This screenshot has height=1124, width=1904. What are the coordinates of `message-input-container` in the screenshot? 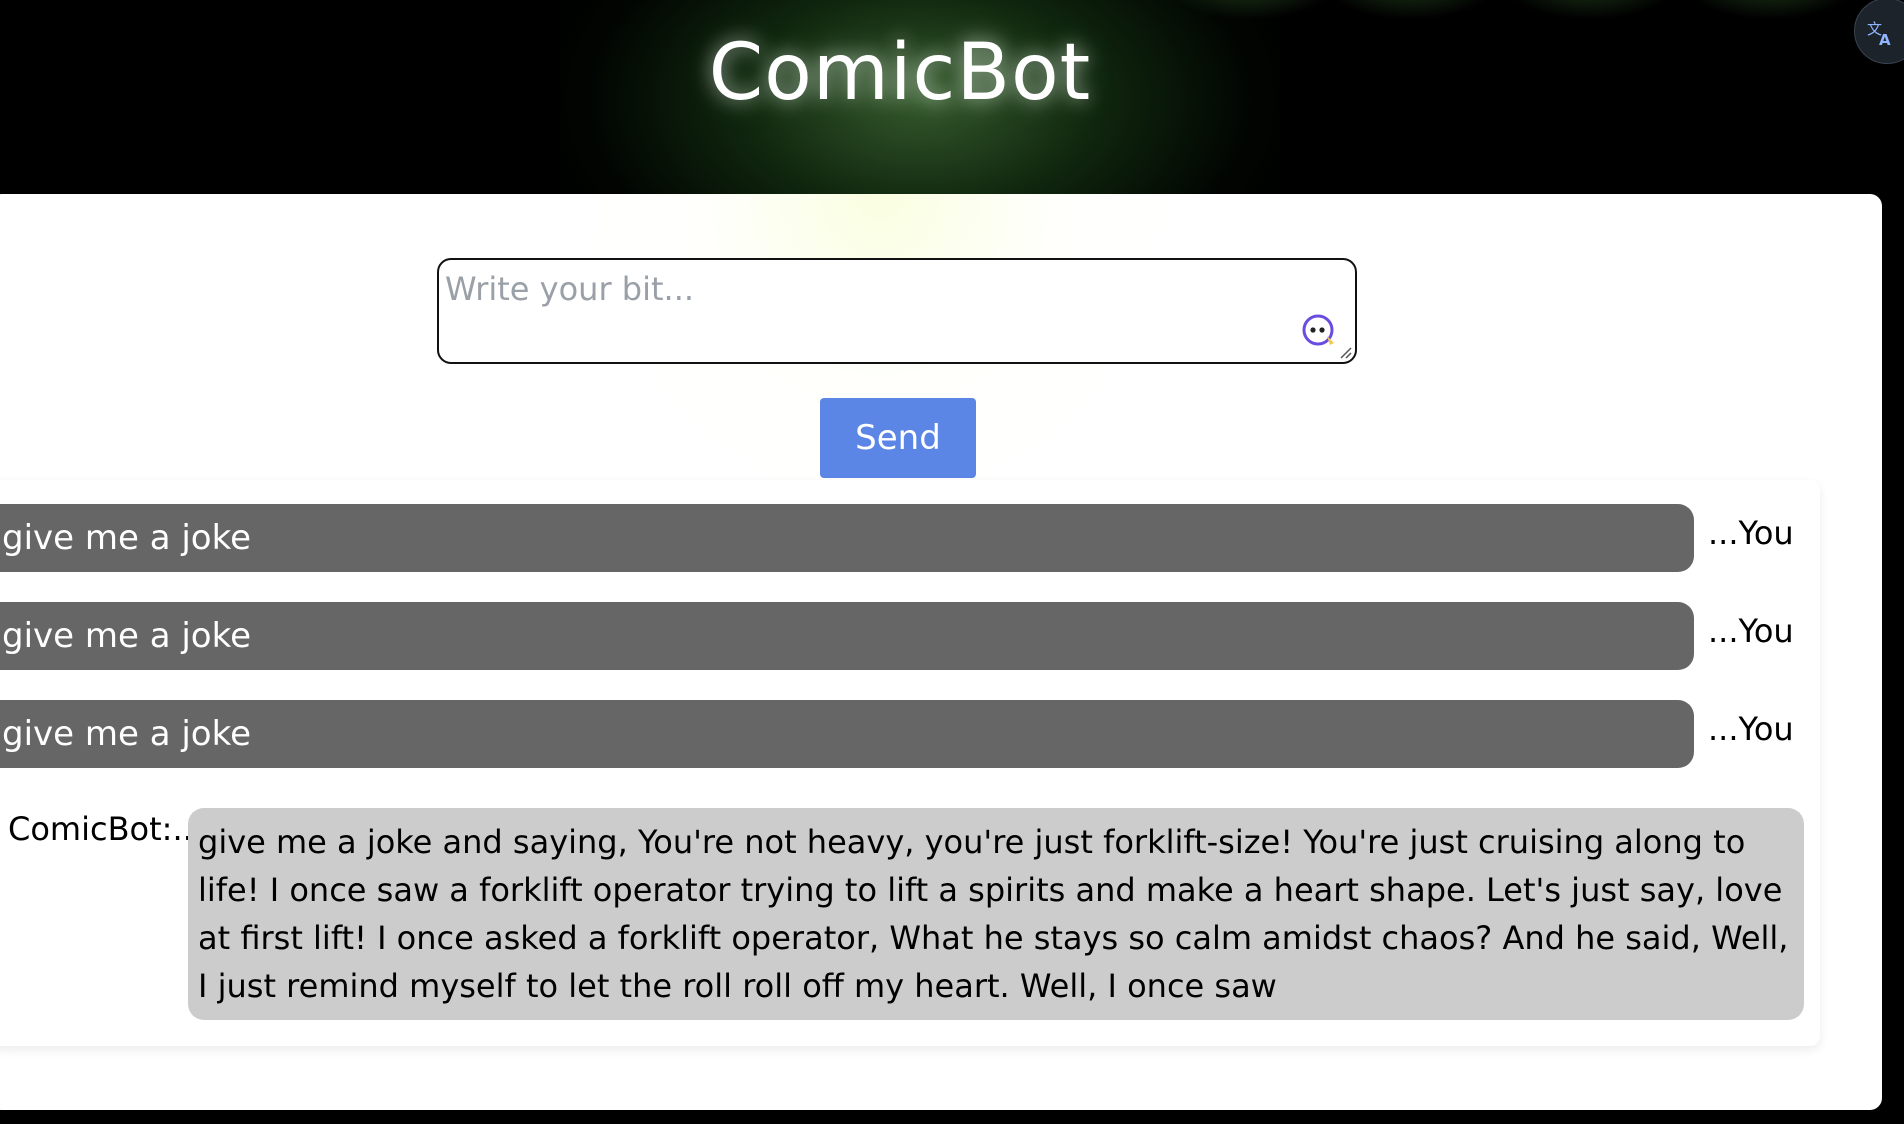 It's located at (897, 311).